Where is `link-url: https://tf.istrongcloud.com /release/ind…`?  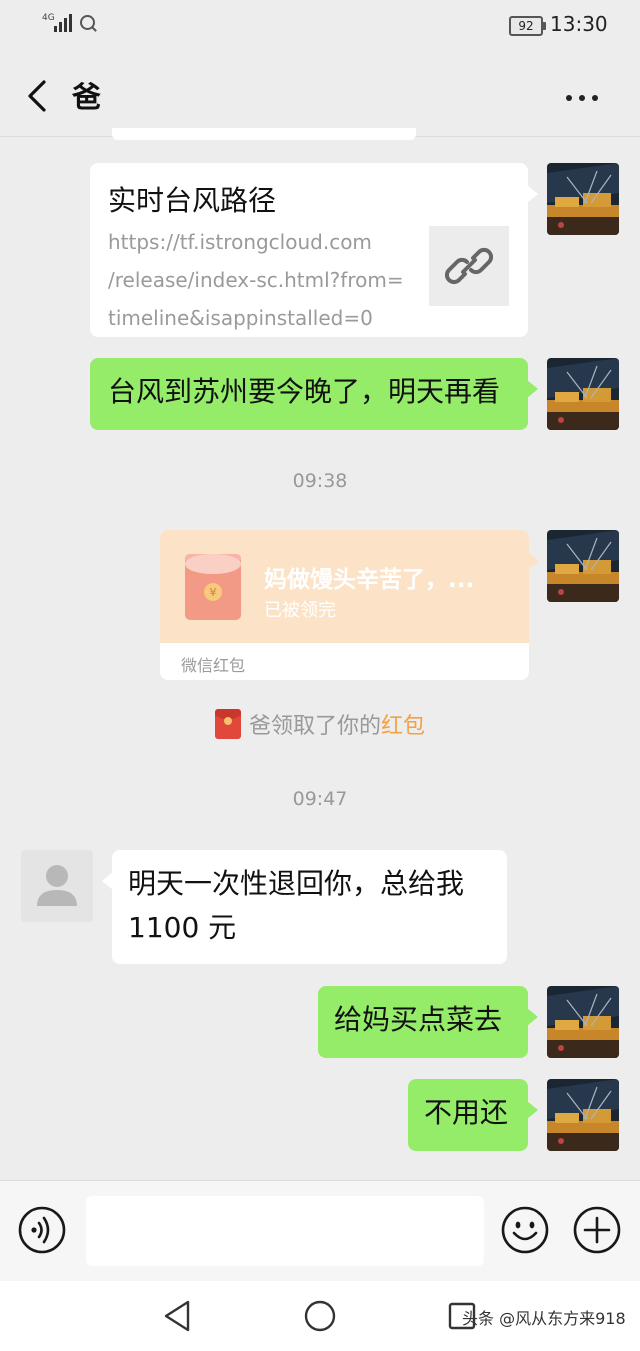
link-url: https://tf.istrongcloud.com /release/ind… is located at coordinates (258, 280).